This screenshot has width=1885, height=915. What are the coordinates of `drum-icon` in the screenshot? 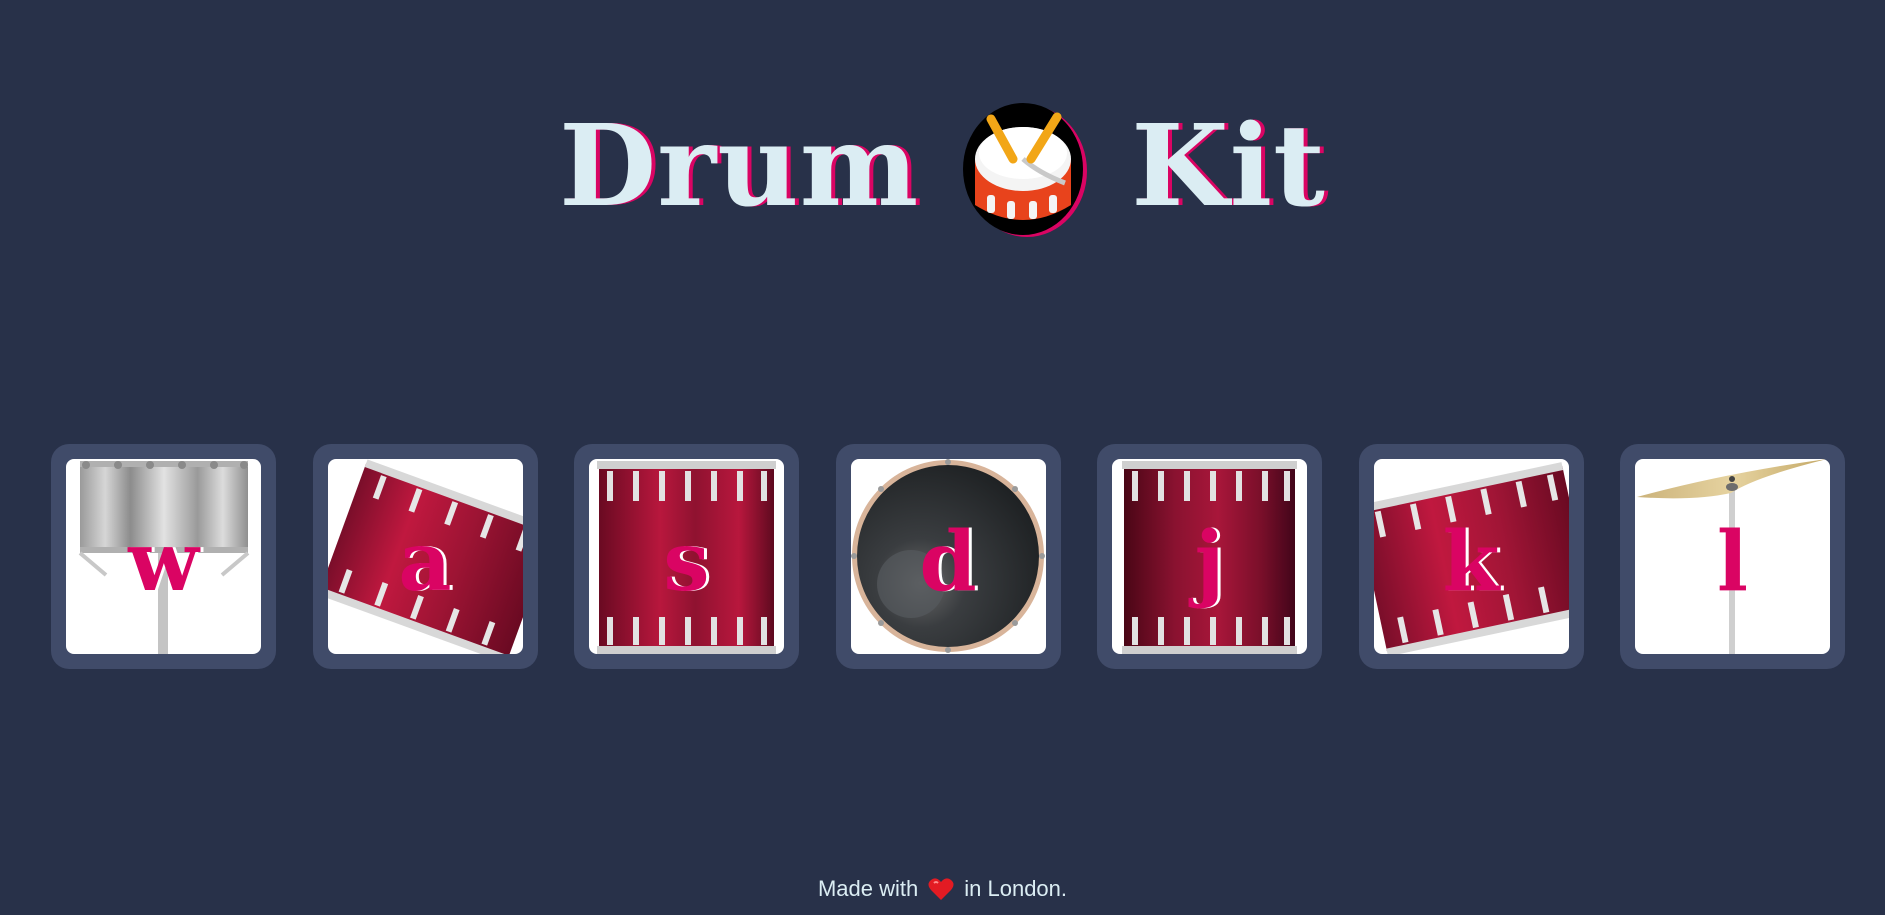 It's located at (1025, 170).